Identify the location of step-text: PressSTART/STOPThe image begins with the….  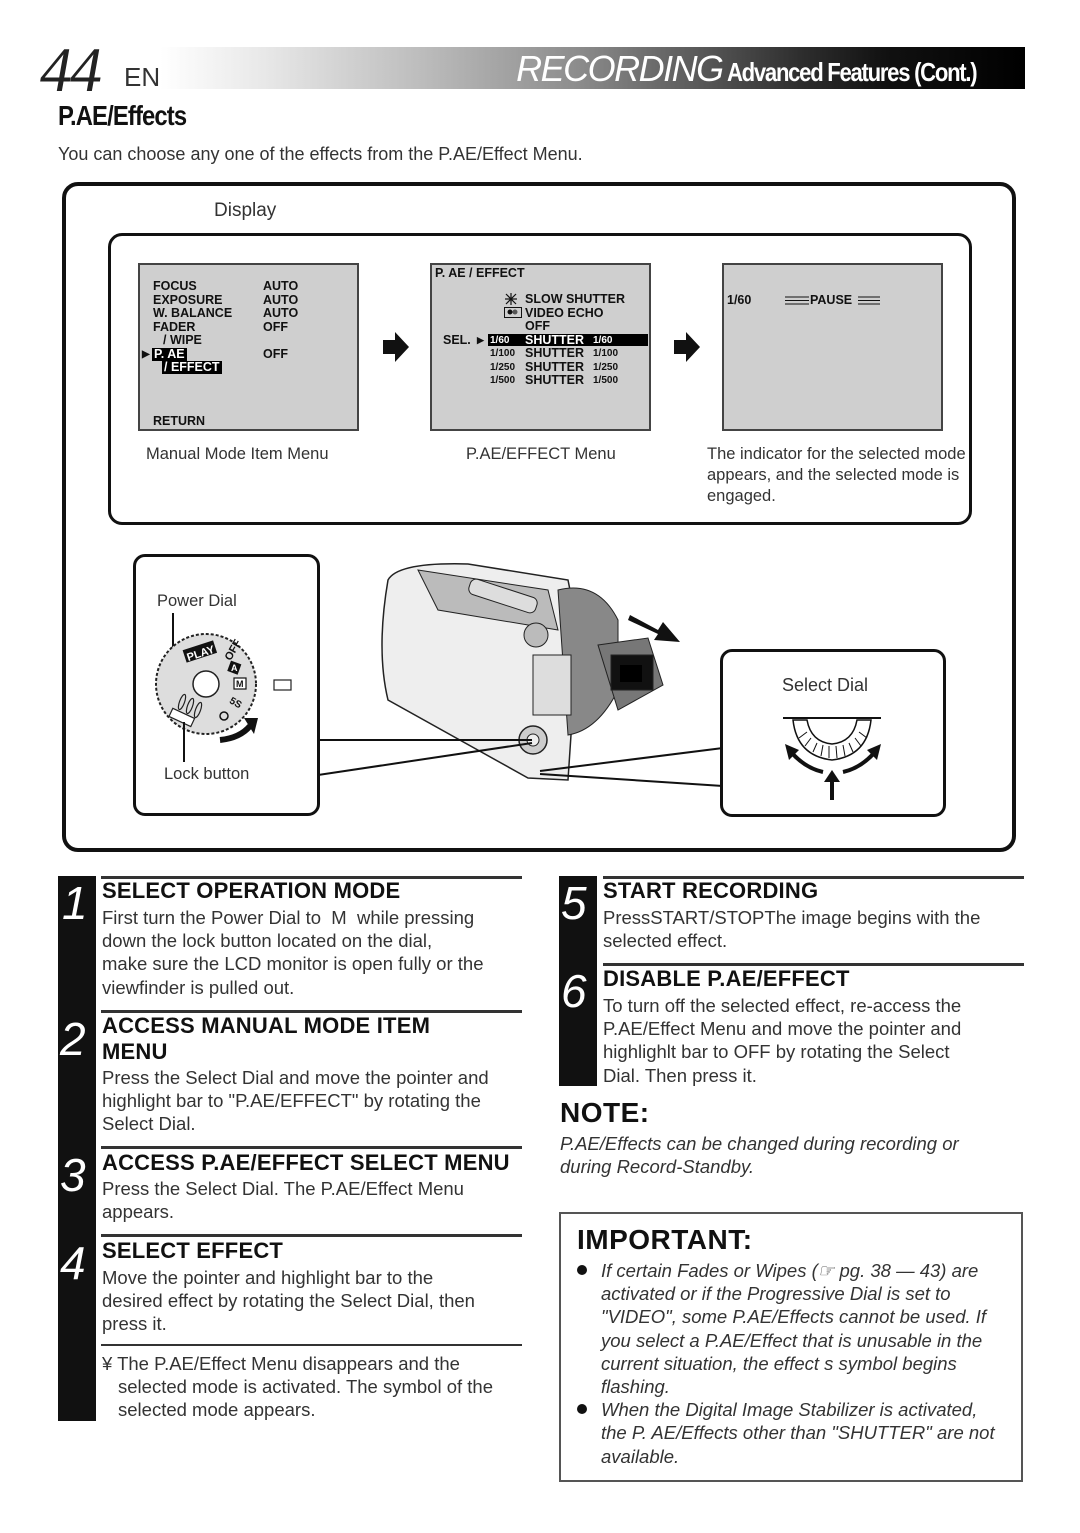
(792, 929).